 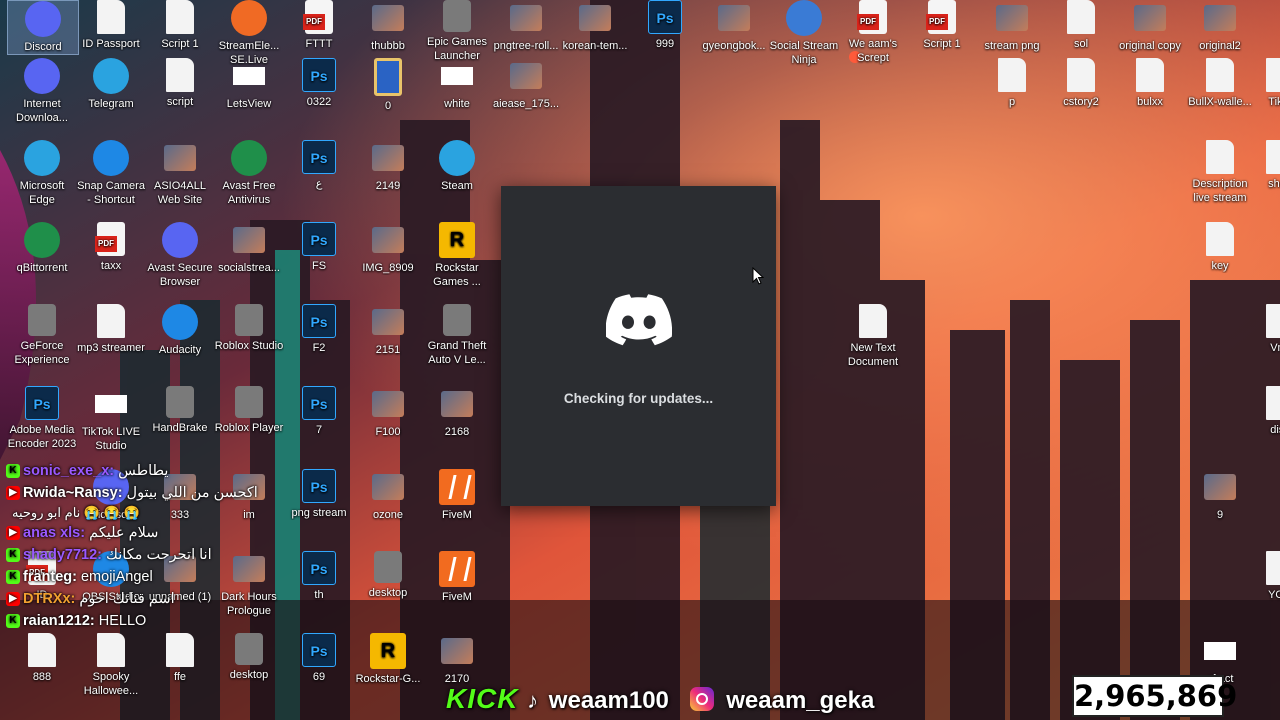 I want to click on desktop-icon-id-passport: ID Passport, so click(x=111, y=25).